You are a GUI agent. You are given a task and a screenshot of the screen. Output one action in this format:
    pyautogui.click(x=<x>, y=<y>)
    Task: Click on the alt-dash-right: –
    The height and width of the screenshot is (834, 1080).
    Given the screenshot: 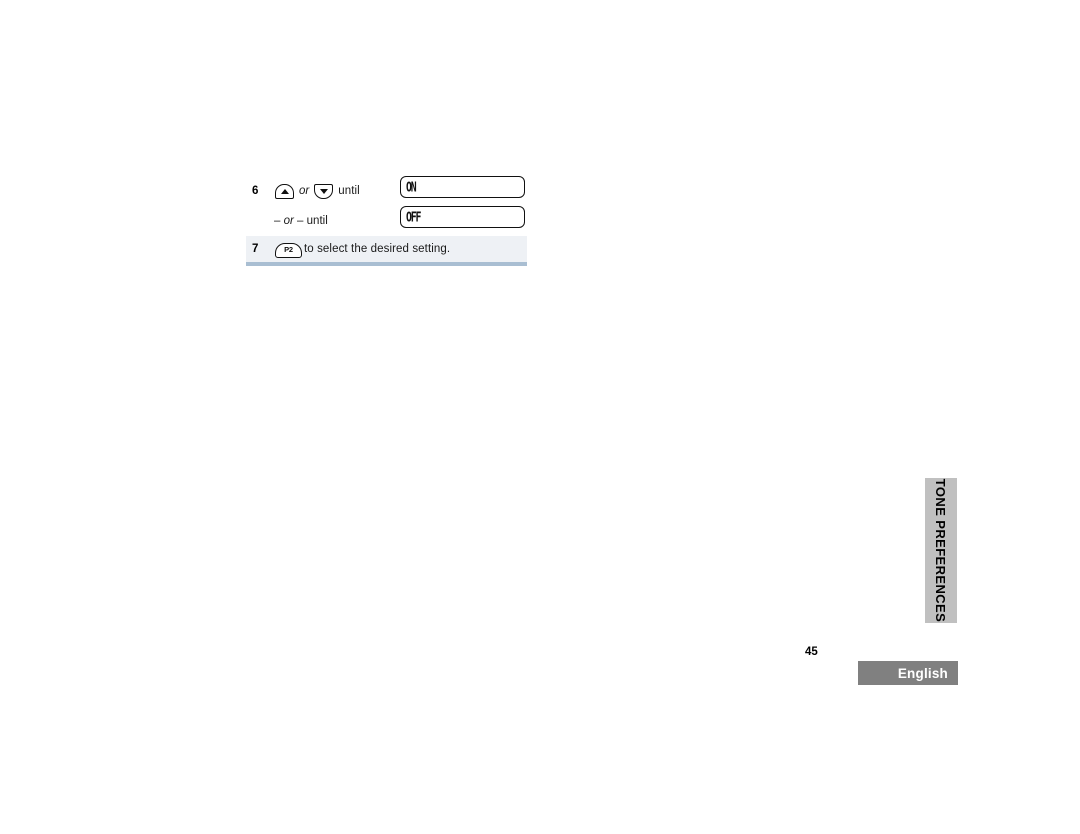 What is the action you would take?
    pyautogui.click(x=300, y=221)
    